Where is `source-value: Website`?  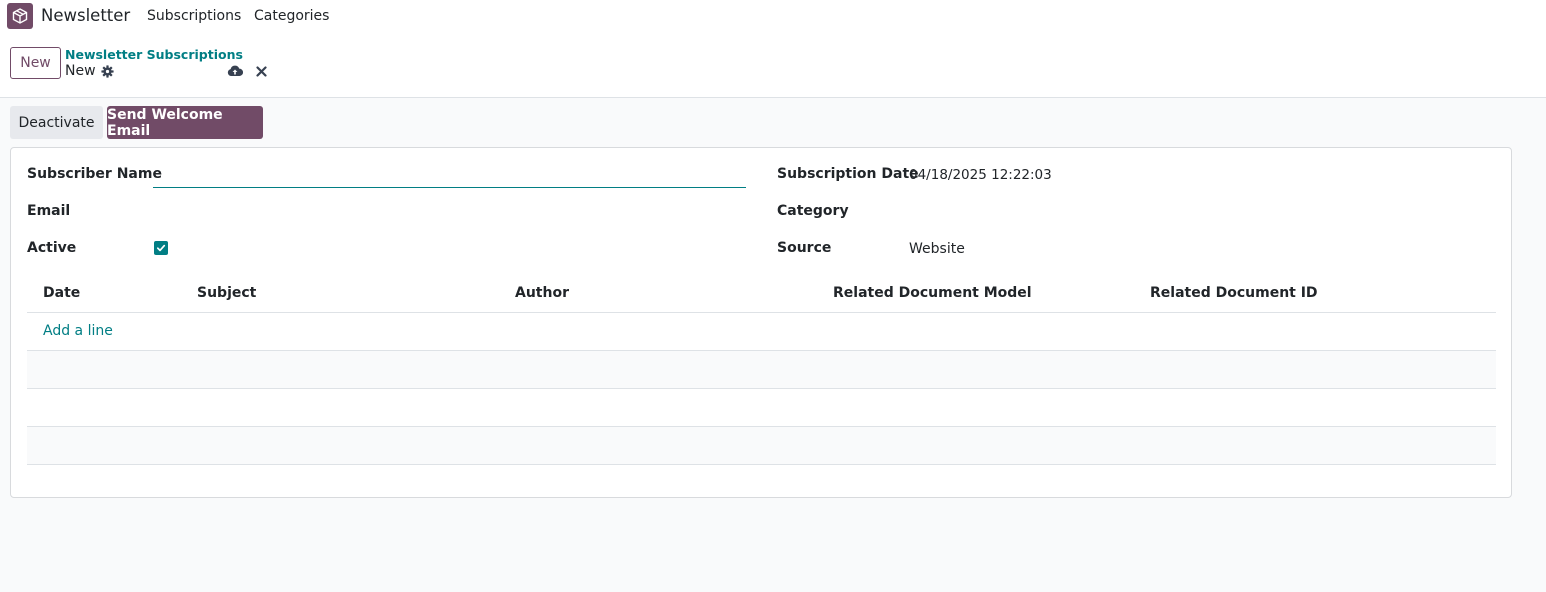
source-value: Website is located at coordinates (937, 249).